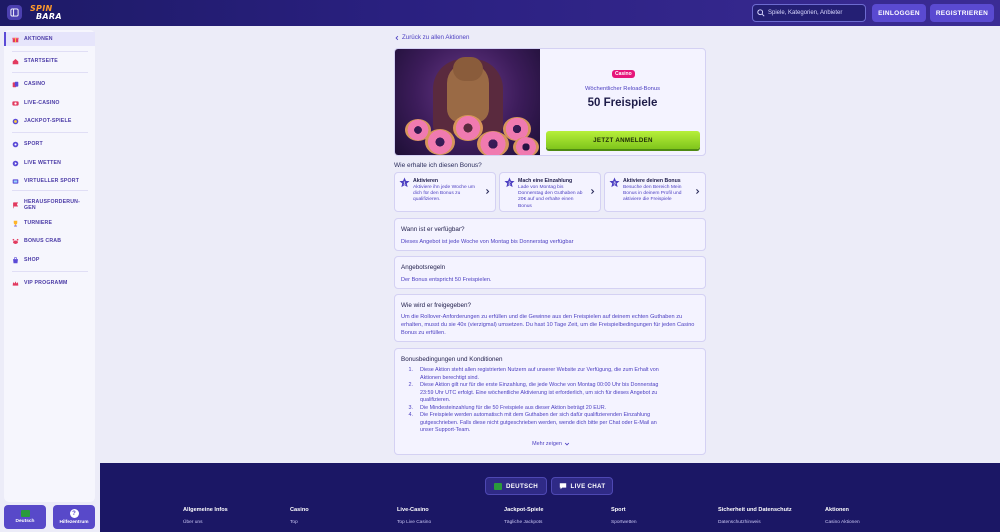 The height and width of the screenshot is (532, 1000). What do you see at coordinates (652, 181) in the screenshot?
I see `step-title: Aktiviere deinen Bonus` at bounding box center [652, 181].